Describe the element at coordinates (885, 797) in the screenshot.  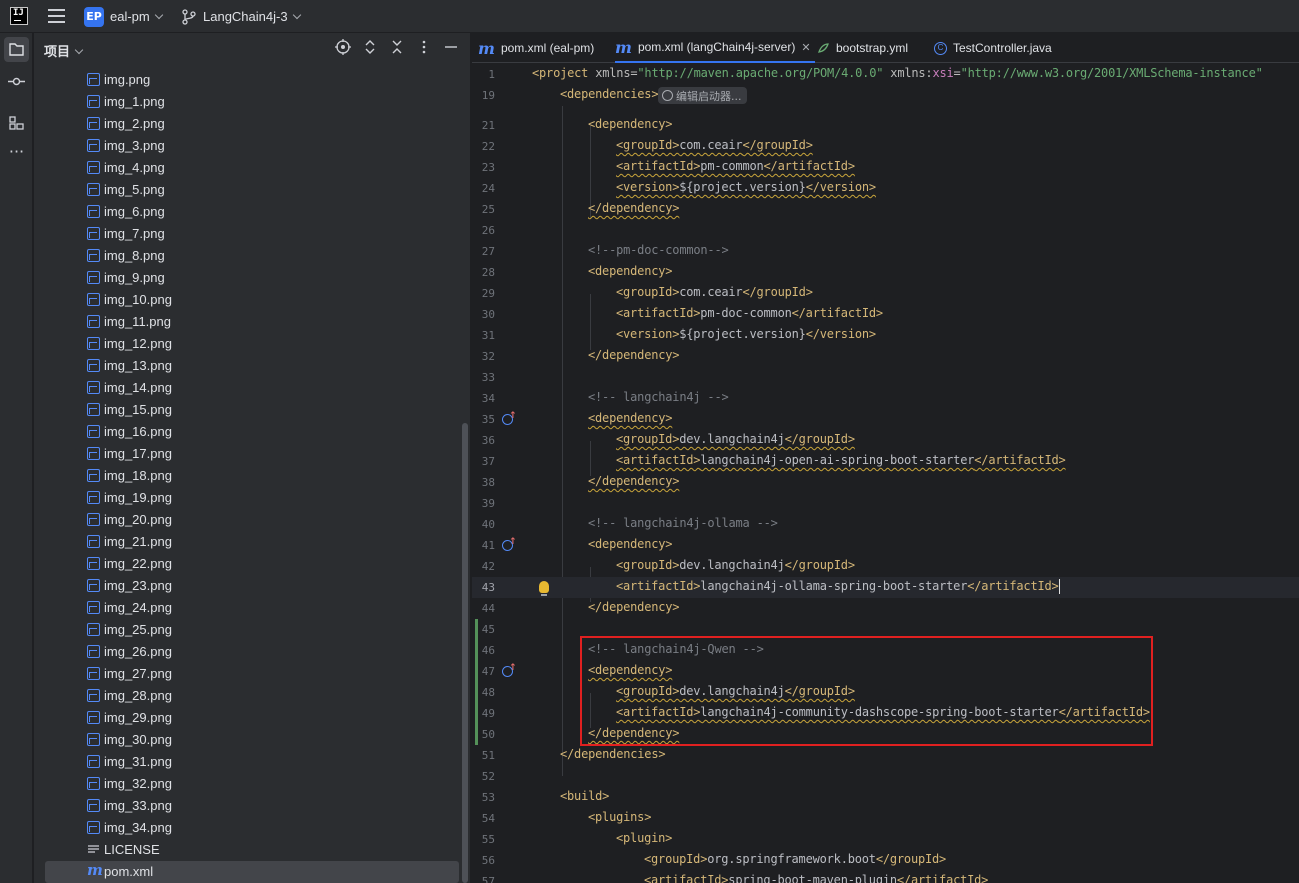
I see `code-line: 53 <build>` at that location.